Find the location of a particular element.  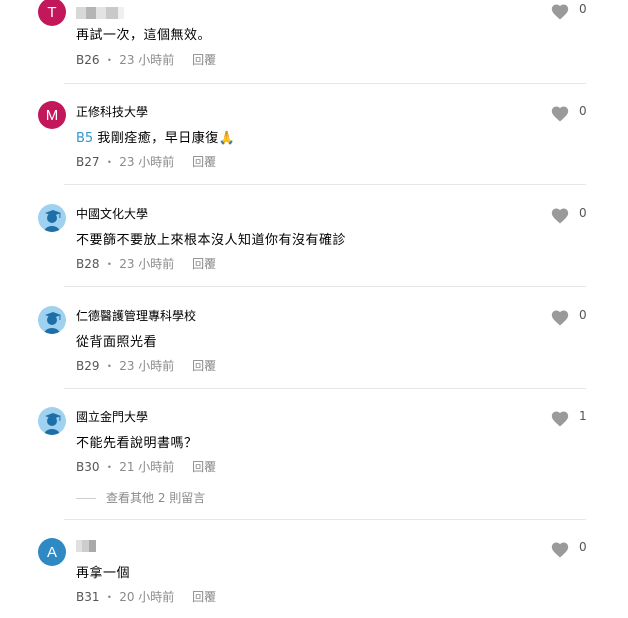

comment-meta: B30 ・ 21 小時前 回覆 is located at coordinates (146, 466).